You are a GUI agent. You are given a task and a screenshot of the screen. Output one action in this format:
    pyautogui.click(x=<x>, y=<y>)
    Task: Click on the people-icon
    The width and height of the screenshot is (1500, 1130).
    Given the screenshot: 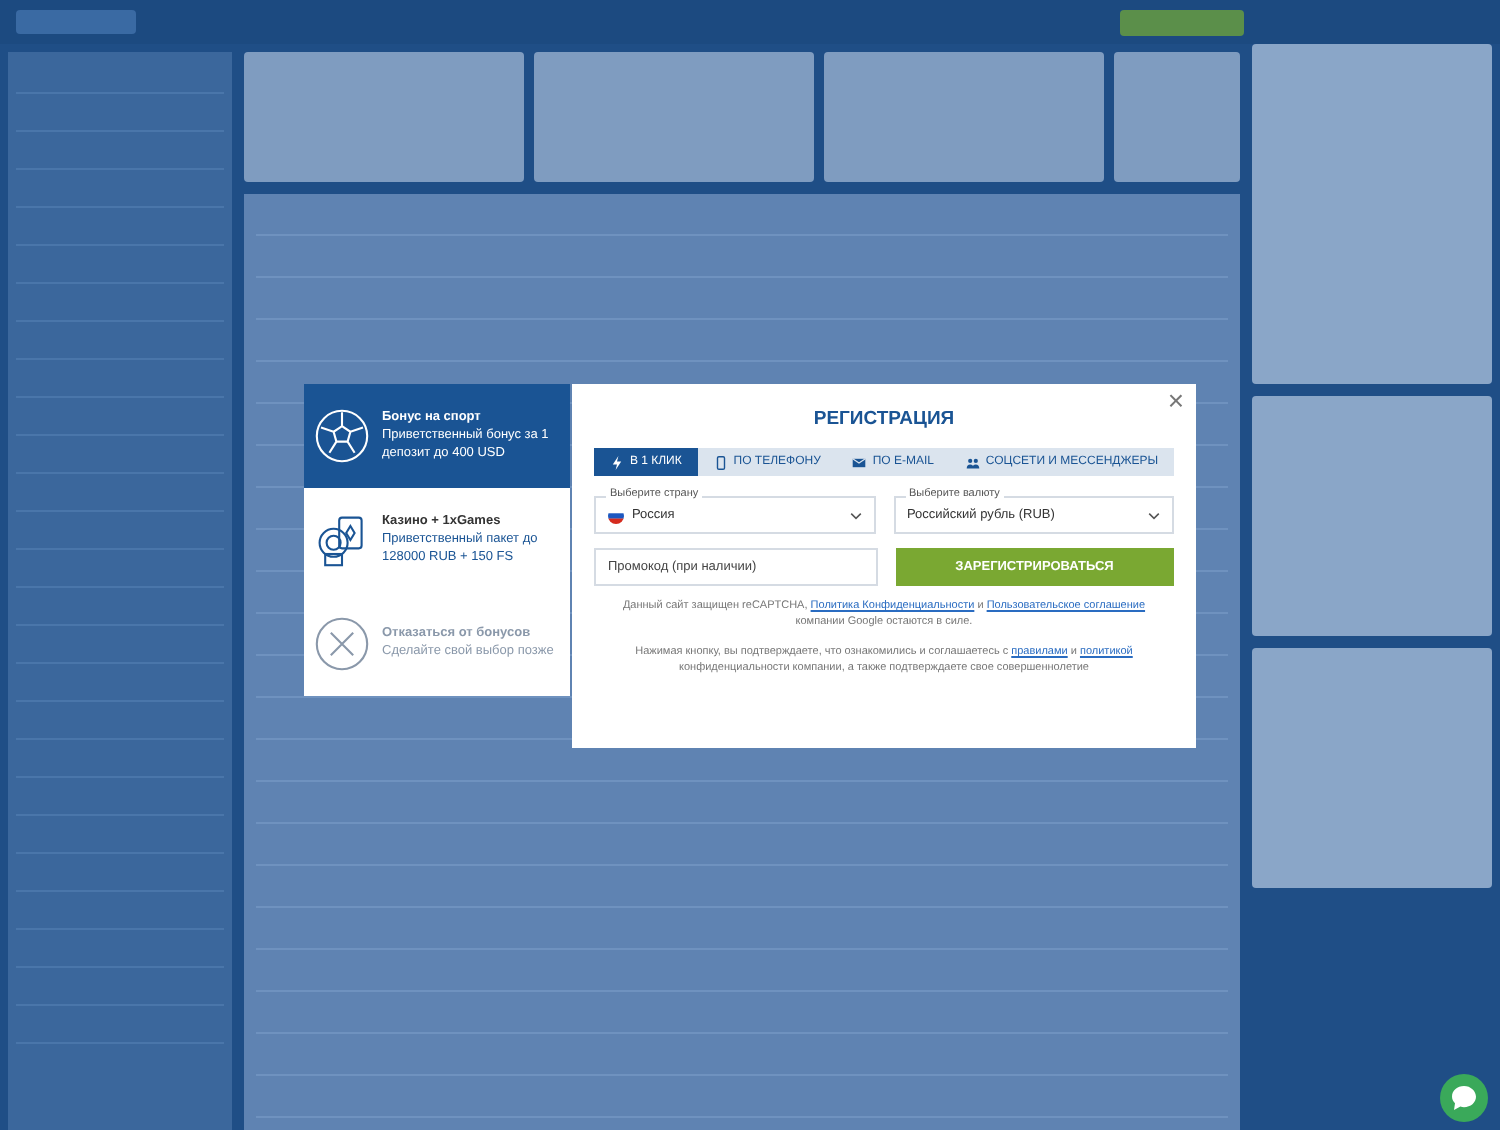 What is the action you would take?
    pyautogui.click(x=972, y=462)
    